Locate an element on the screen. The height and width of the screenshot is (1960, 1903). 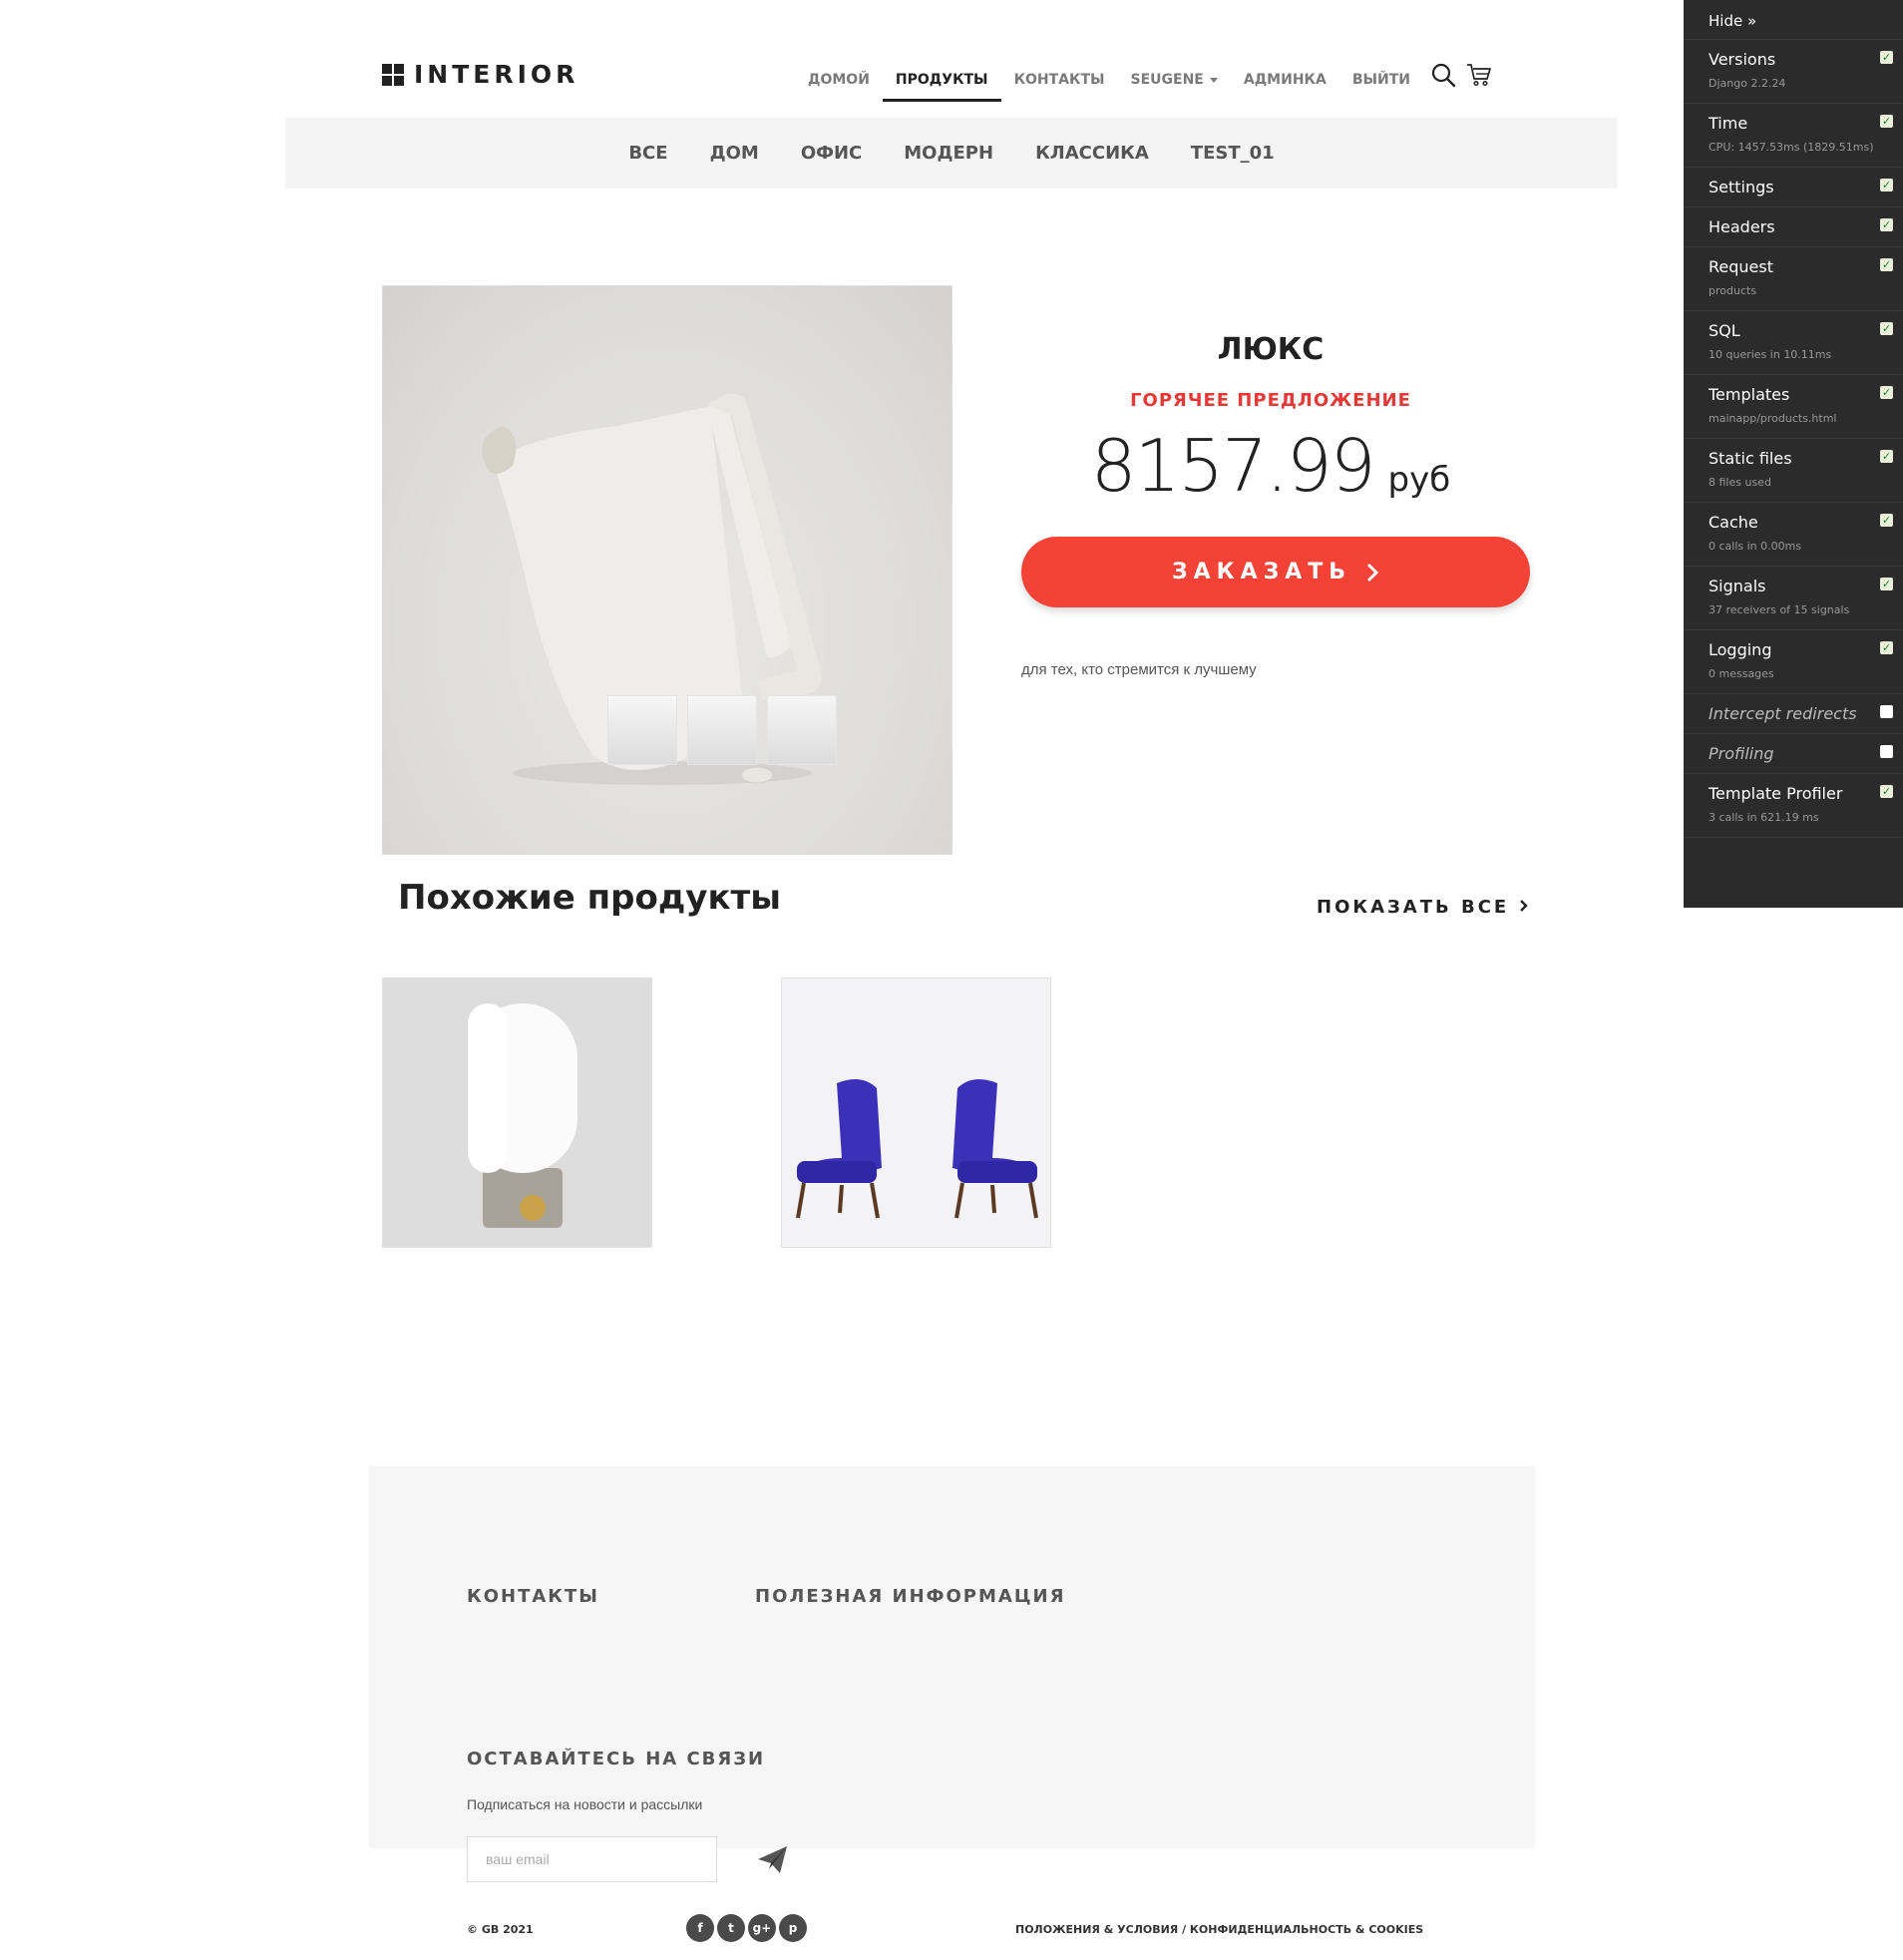
show-all-link: ПОКАЗАТЬ ВСЕ is located at coordinates (1423, 908).